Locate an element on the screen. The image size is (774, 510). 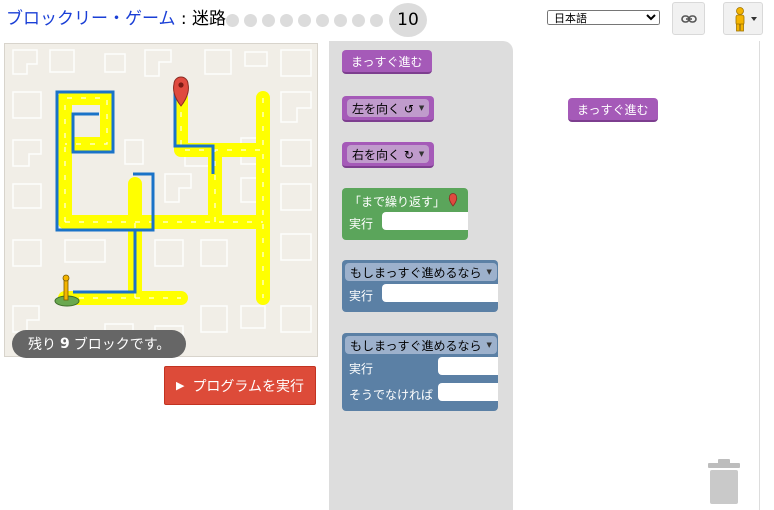
level-5-link is located at coordinates (304, 20).